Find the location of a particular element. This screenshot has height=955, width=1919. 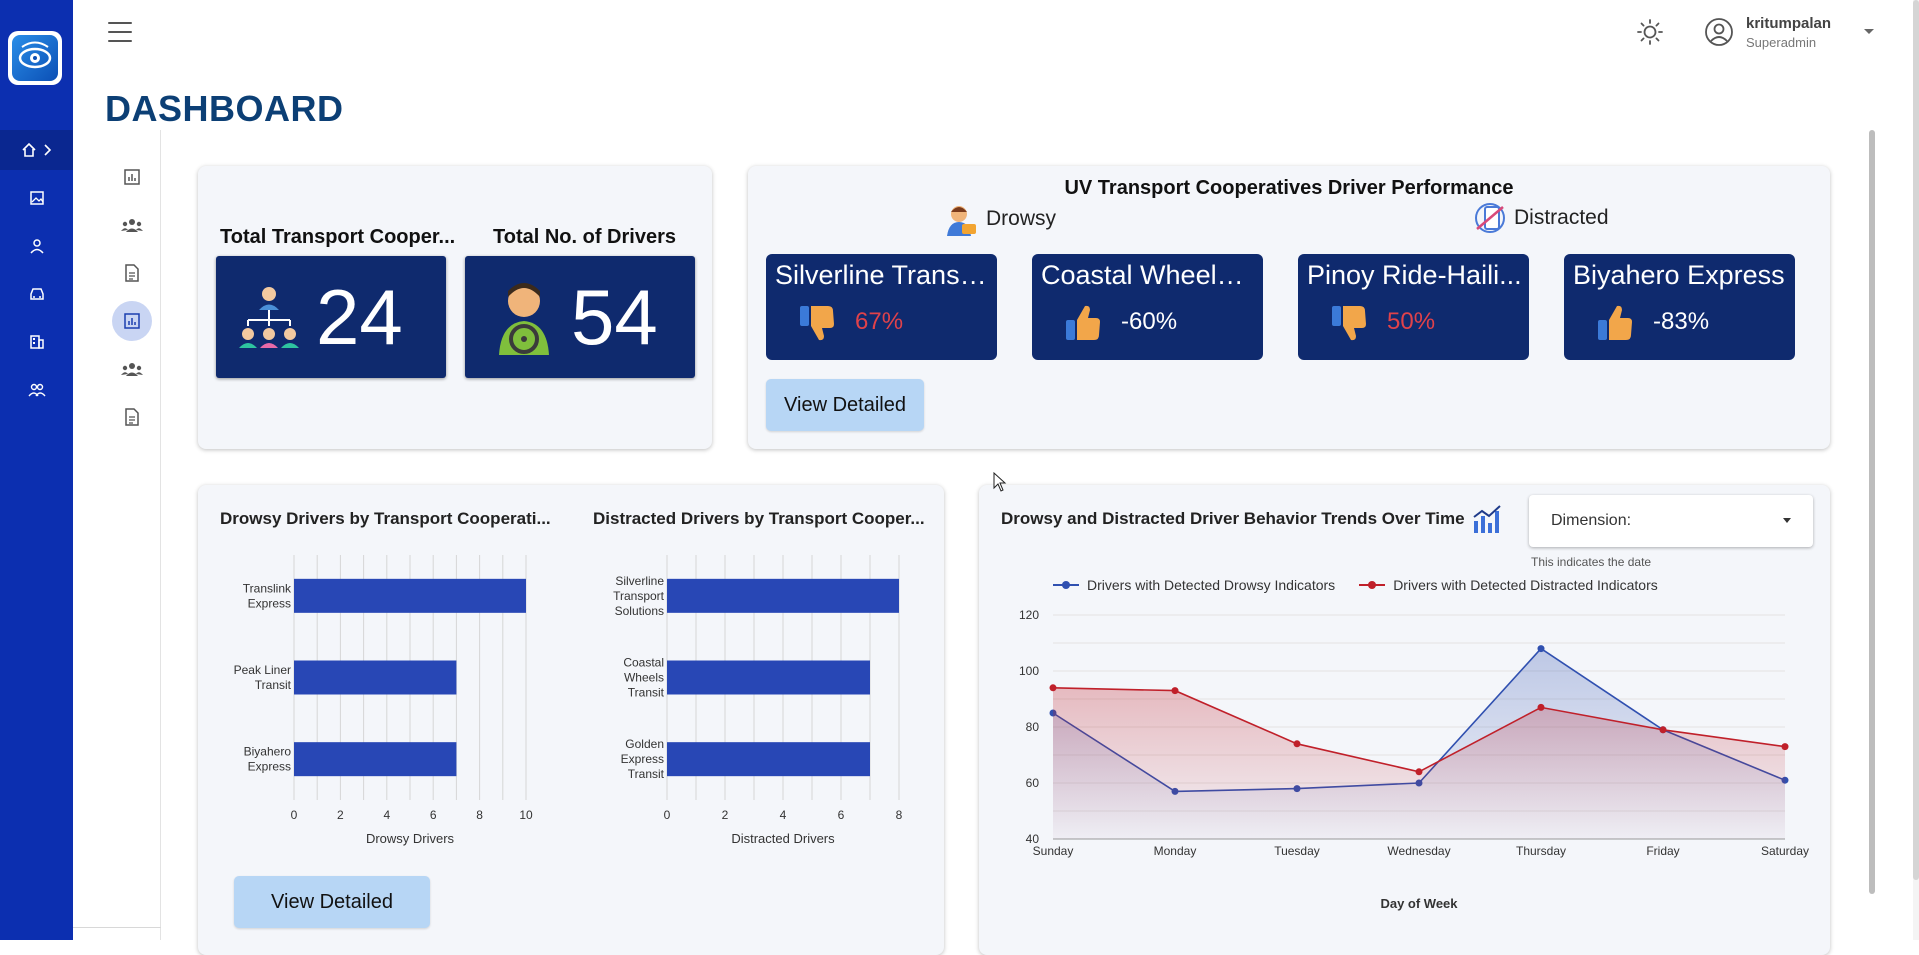

trend-chart-icon is located at coordinates (1487, 519).